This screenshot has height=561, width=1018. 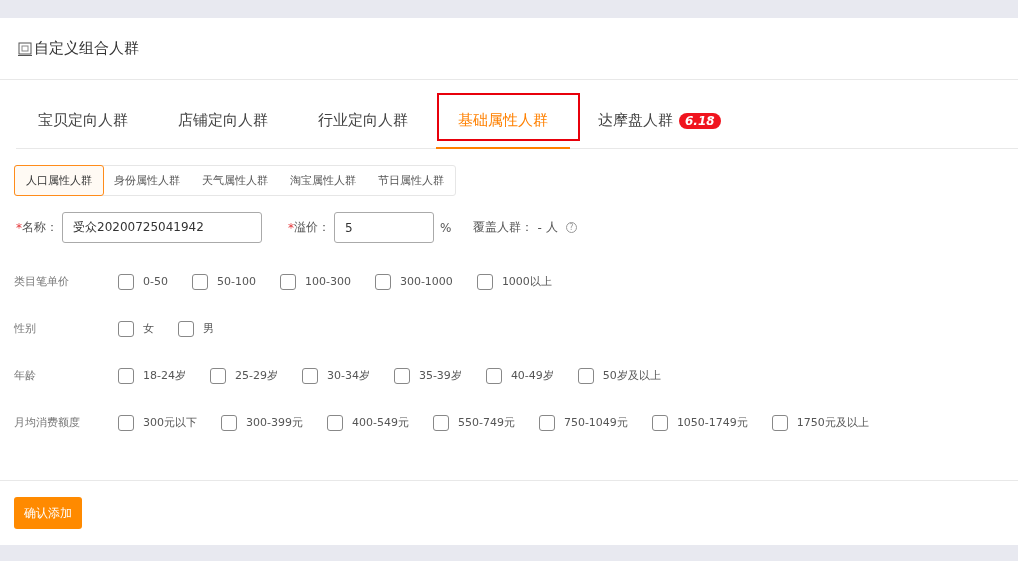 What do you see at coordinates (223, 281) in the screenshot?
I see `option-checkbox: 50-100` at bounding box center [223, 281].